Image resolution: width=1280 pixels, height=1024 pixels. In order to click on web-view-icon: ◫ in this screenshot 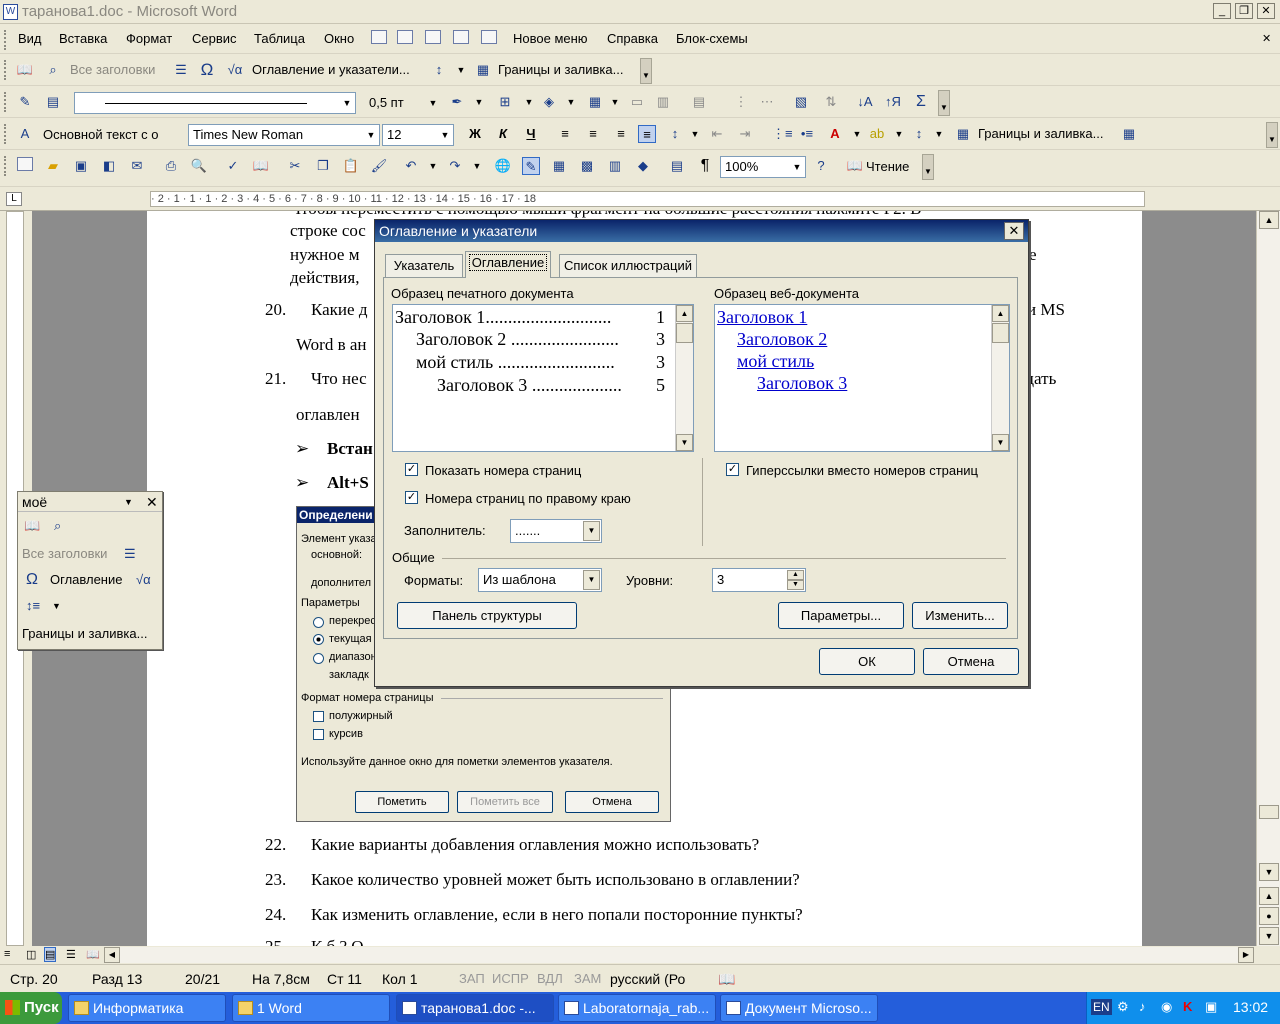, I will do `click(31, 954)`.